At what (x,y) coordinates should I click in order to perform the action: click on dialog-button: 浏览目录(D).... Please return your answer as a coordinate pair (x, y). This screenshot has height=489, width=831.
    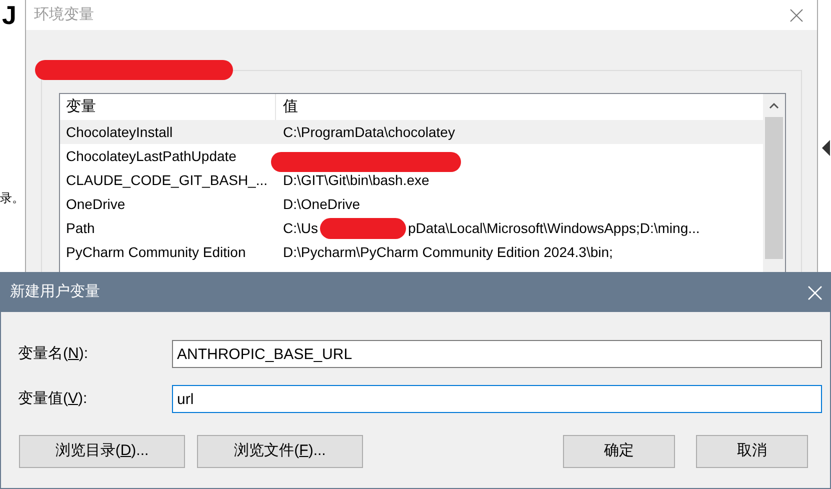
    Looking at the image, I should click on (102, 451).